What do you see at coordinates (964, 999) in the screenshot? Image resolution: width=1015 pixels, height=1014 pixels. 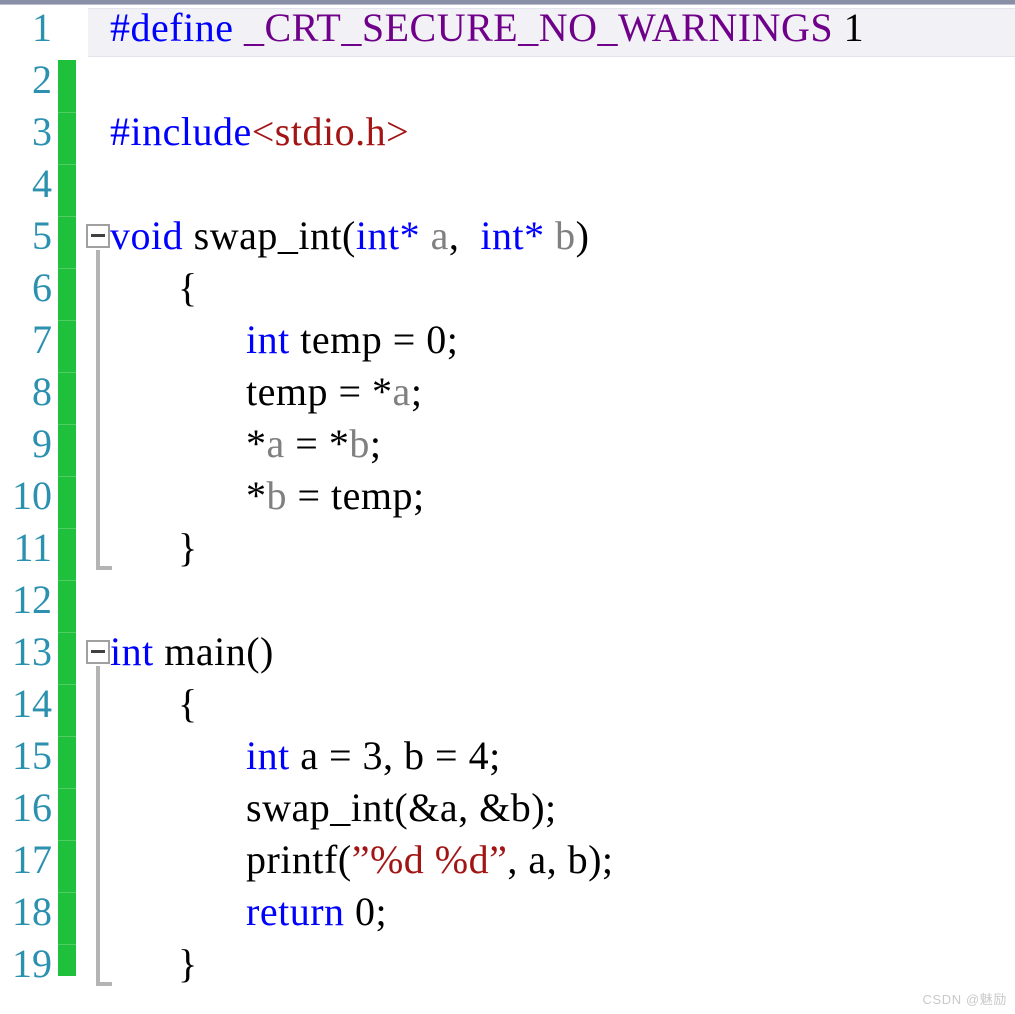 I see `csdn-watermark: CSDN @魅励` at bounding box center [964, 999].